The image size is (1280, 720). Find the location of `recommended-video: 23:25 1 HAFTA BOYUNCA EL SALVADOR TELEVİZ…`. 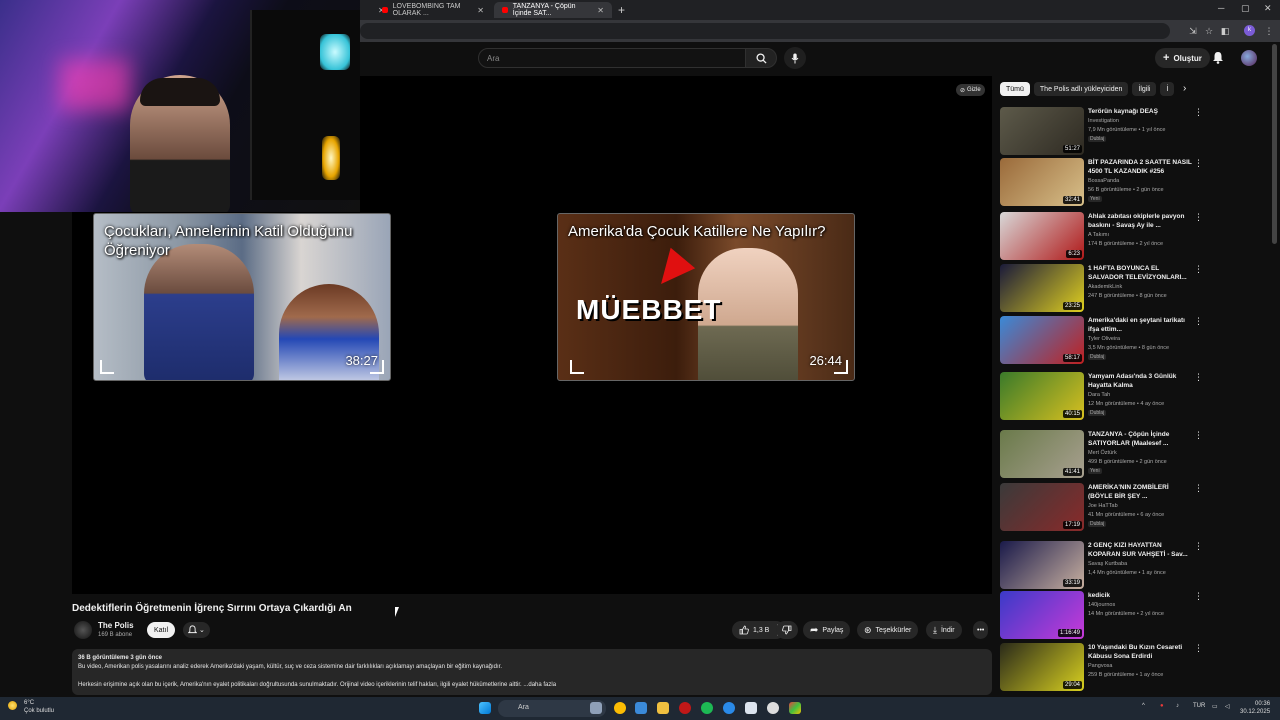

recommended-video: 23:25 1 HAFTA BOYUNCA EL SALVADOR TELEVİZ… is located at coordinates (1135, 290).